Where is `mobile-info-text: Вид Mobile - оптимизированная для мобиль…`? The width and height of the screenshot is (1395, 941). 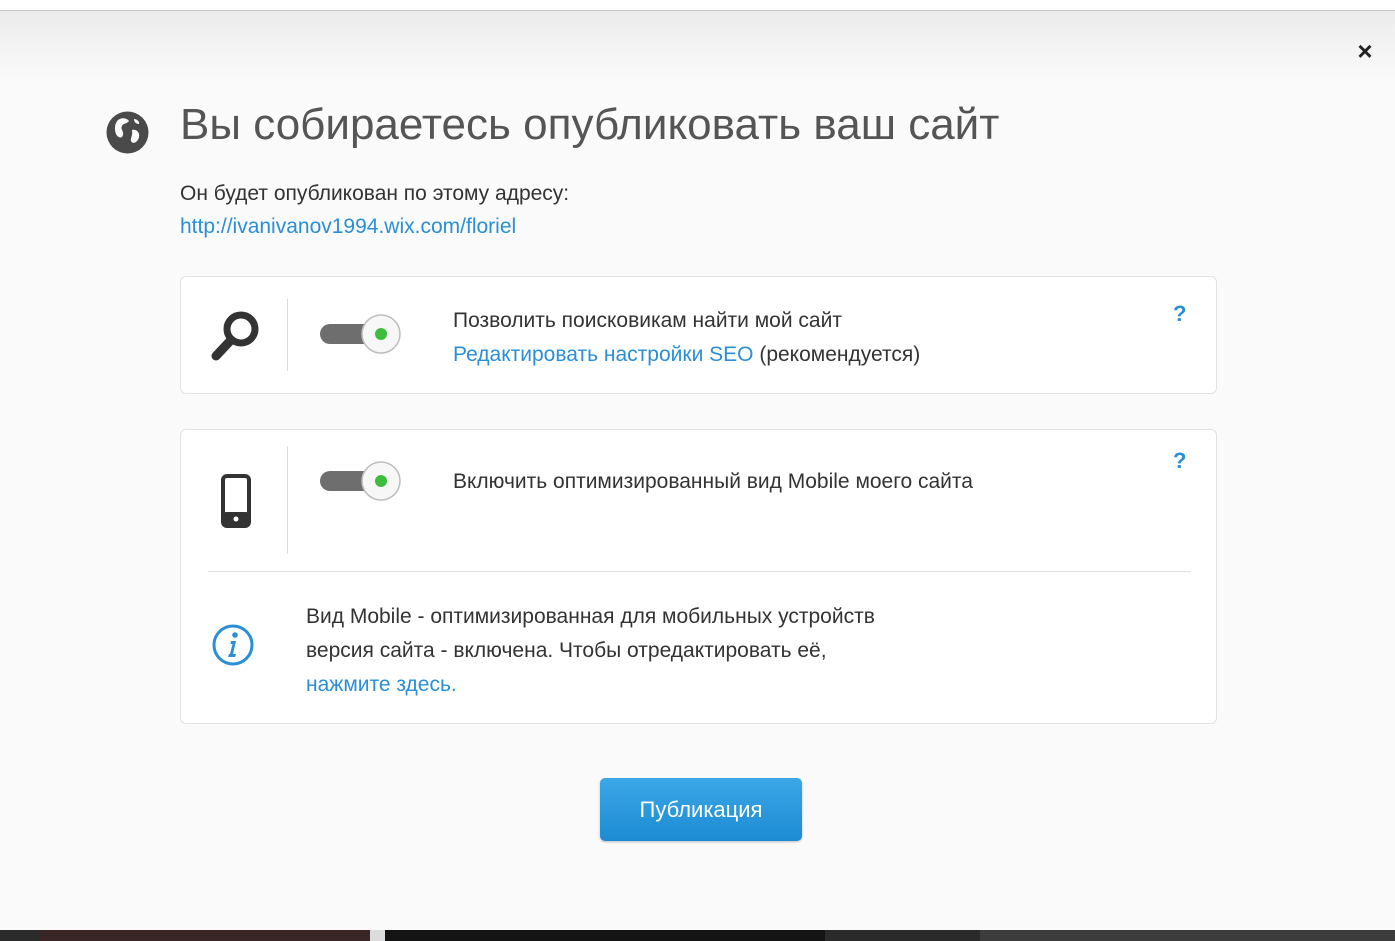 mobile-info-text: Вид Mobile - оптимизированная для мобиль… is located at coordinates (716, 651).